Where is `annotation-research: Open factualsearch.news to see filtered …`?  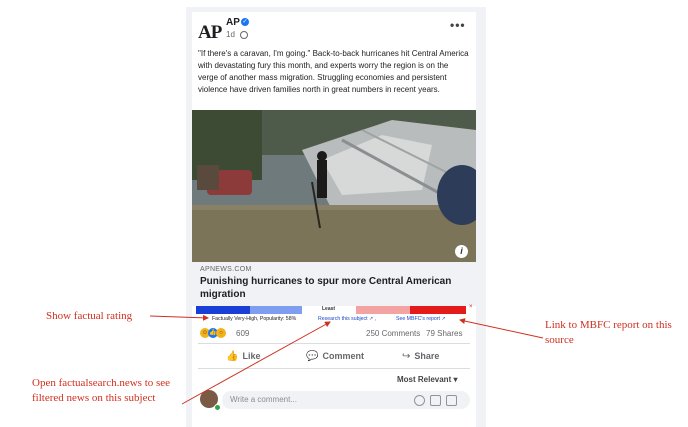 annotation-research: Open factualsearch.news to see filtered … is located at coordinates (101, 390).